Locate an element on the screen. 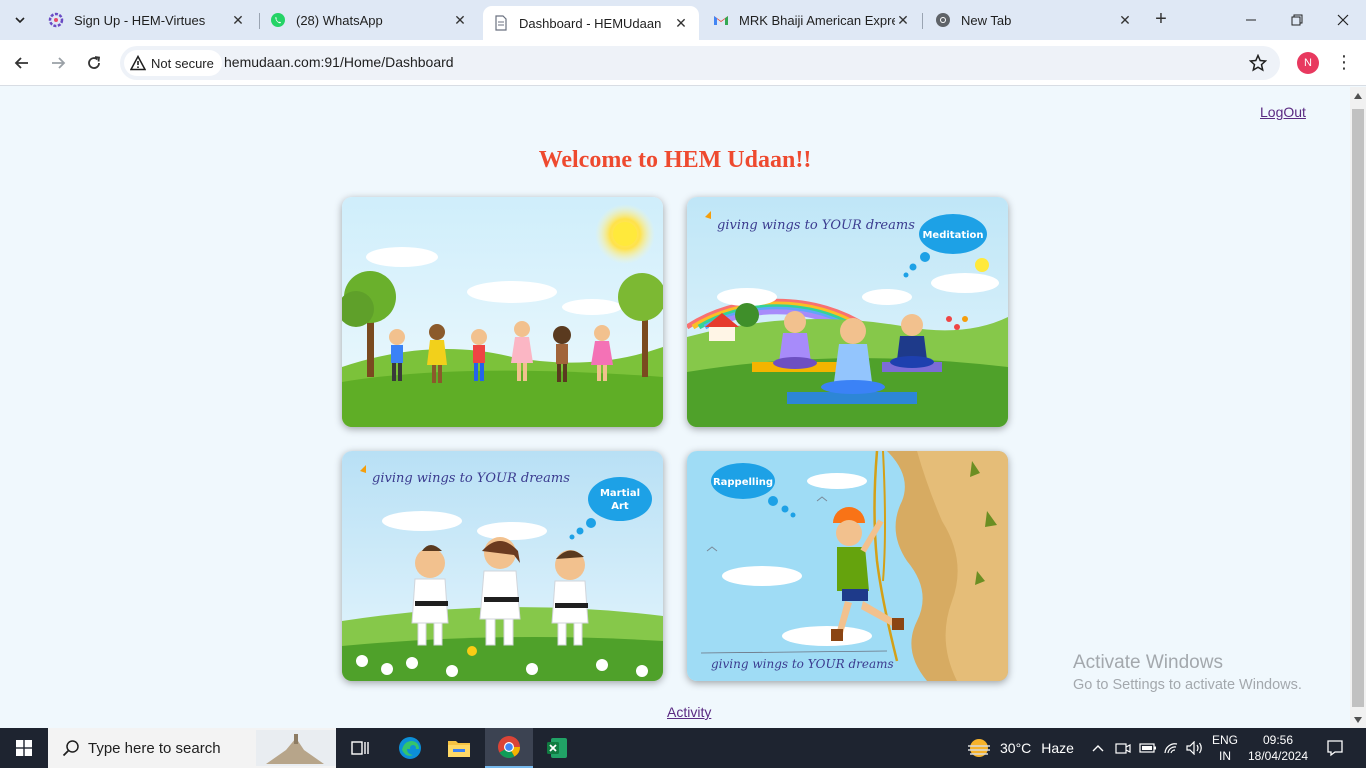  show-hidden-icons-button is located at coordinates (1098, 748).